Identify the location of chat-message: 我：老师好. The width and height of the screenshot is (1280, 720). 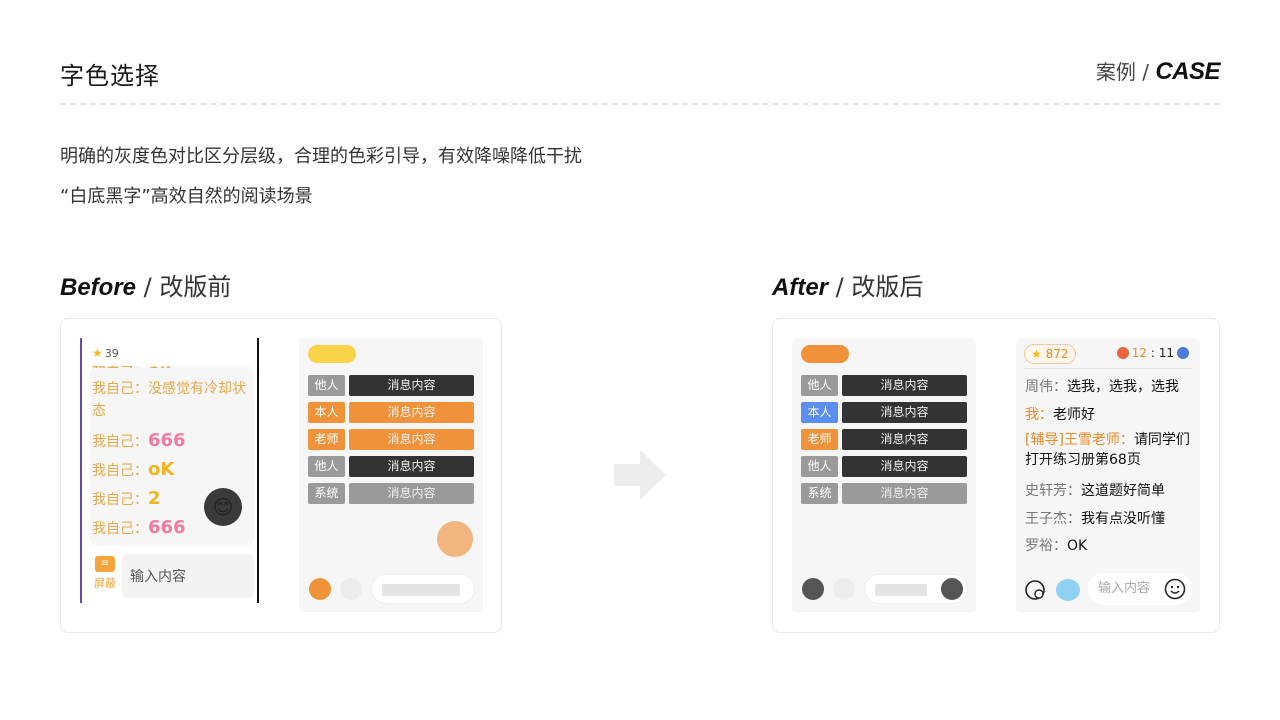
(1060, 415).